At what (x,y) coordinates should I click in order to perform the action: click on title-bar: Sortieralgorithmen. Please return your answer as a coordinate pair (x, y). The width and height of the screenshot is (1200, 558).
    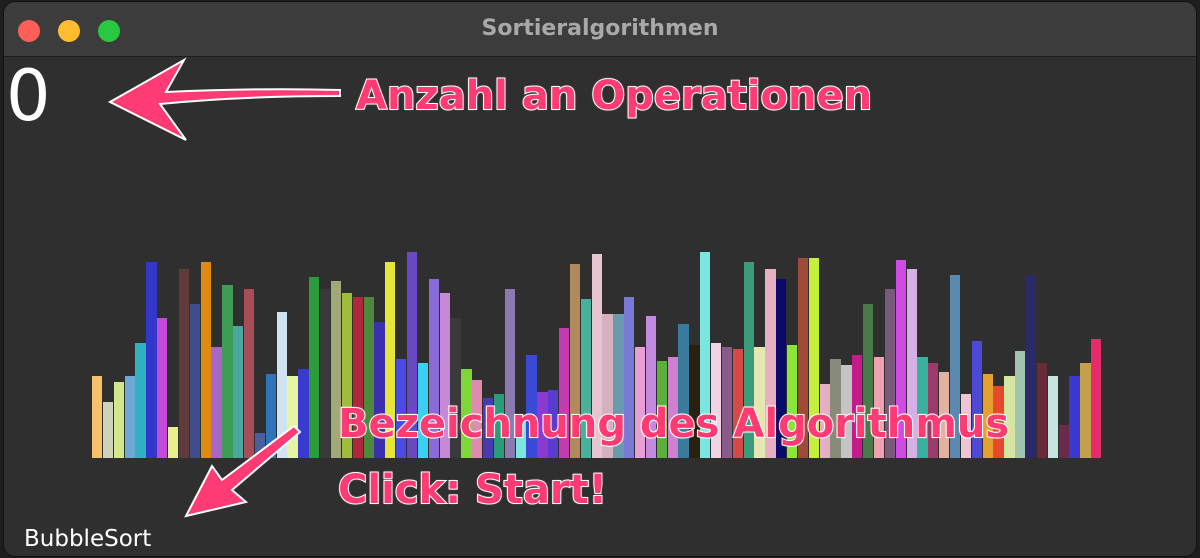
    Looking at the image, I should click on (600, 29).